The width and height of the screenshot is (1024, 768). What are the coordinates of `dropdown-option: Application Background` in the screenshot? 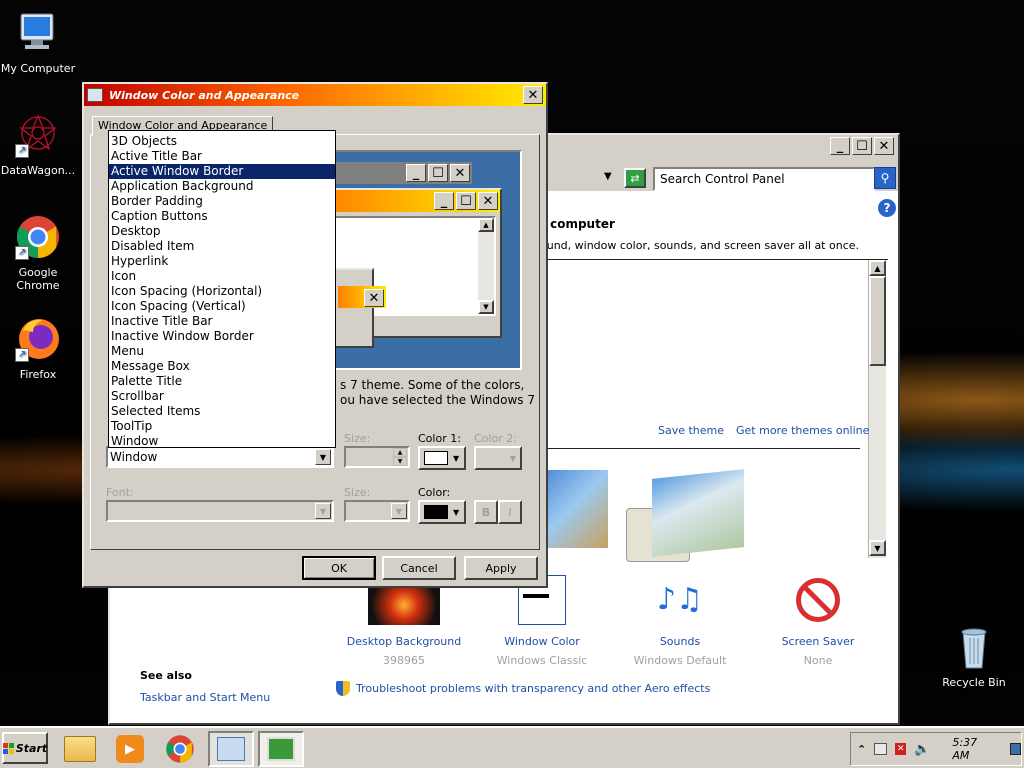 It's located at (222, 186).